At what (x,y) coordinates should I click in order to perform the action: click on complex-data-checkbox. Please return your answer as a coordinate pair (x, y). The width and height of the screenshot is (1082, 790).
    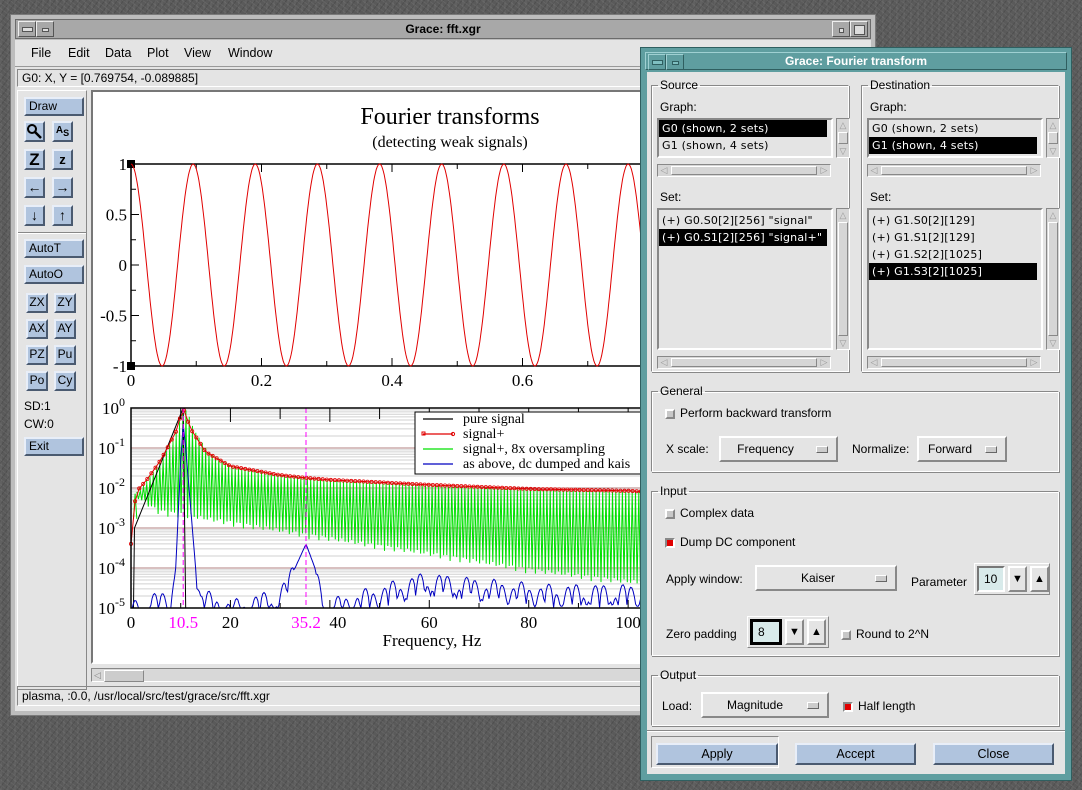
    Looking at the image, I should click on (670, 514).